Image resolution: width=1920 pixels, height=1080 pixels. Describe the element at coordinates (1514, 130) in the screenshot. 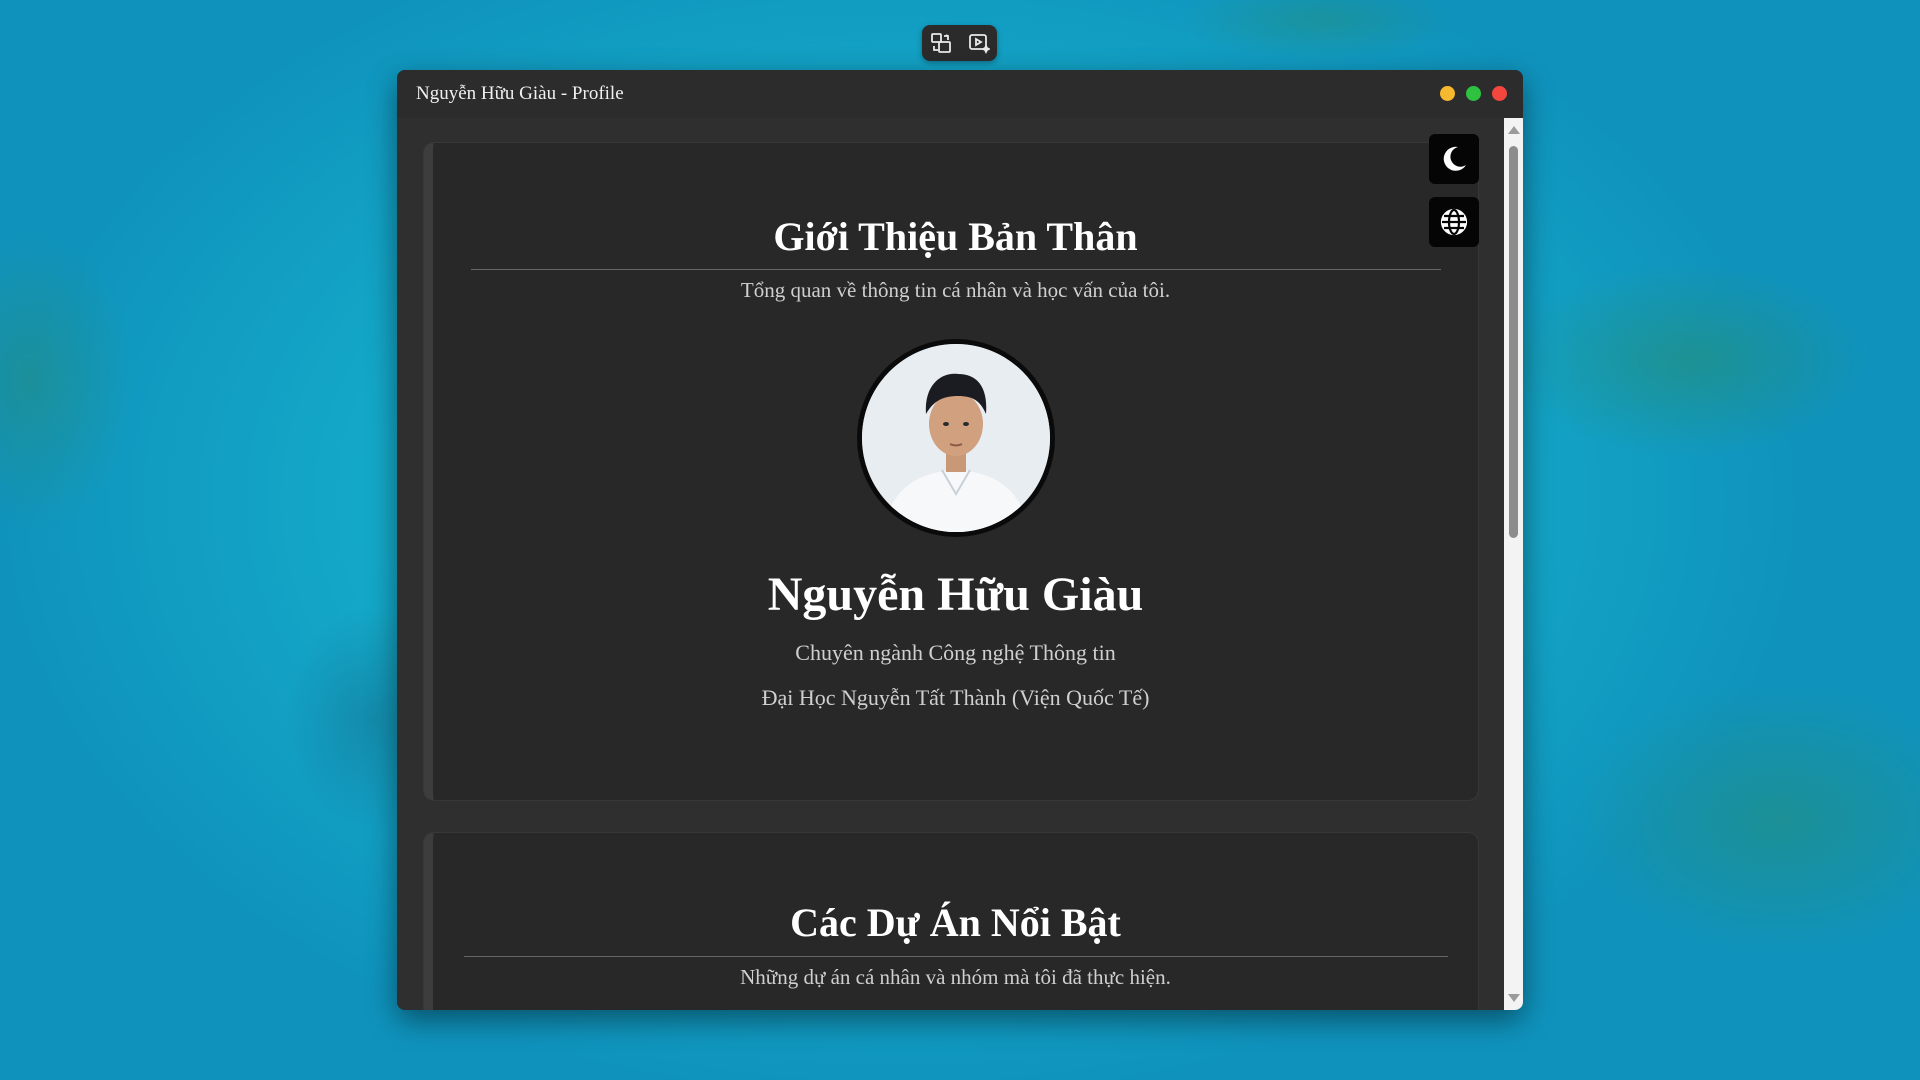

I see `scroll-up-arrow-icon` at that location.